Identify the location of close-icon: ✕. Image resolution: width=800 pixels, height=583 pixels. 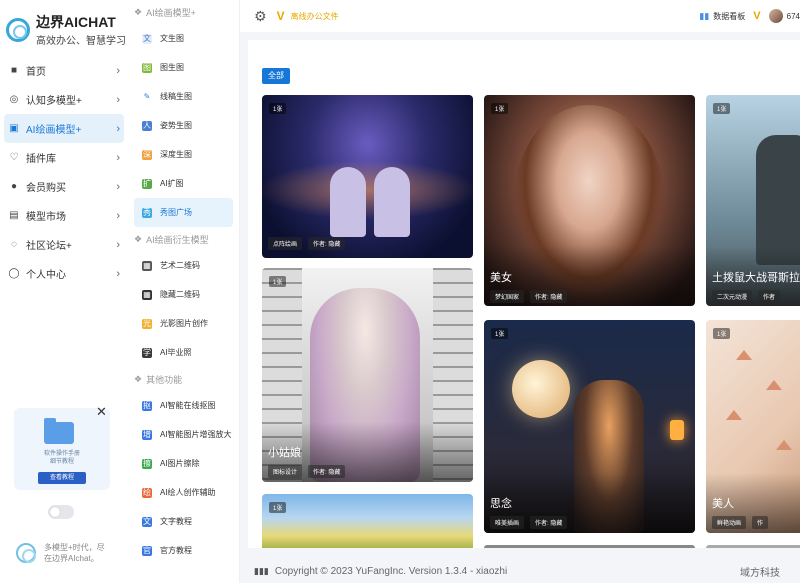
(101, 412).